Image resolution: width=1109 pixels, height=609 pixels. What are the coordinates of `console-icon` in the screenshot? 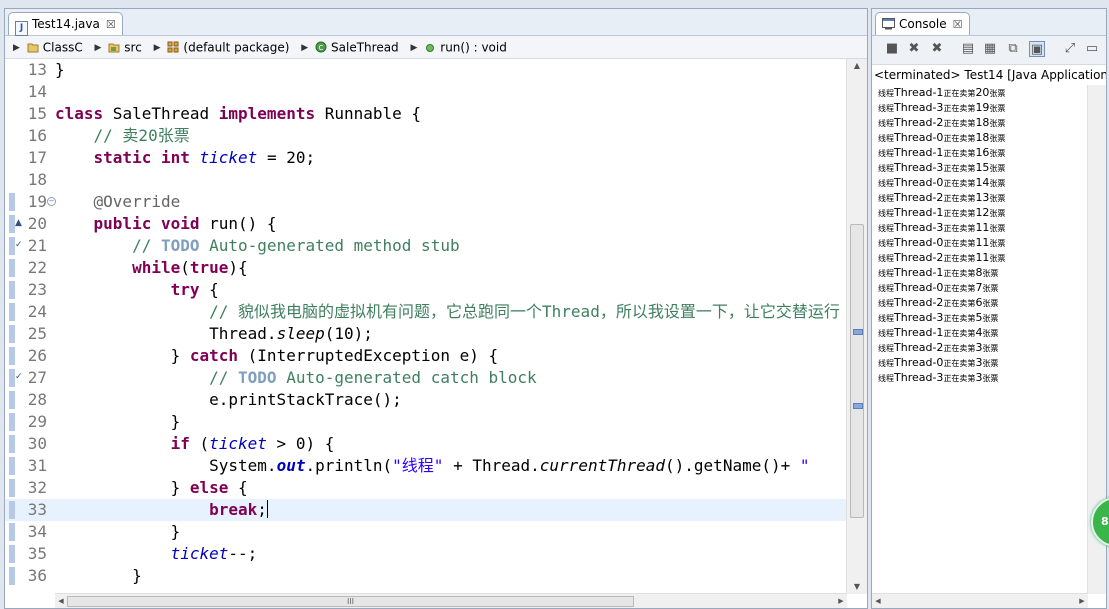 It's located at (888, 24).